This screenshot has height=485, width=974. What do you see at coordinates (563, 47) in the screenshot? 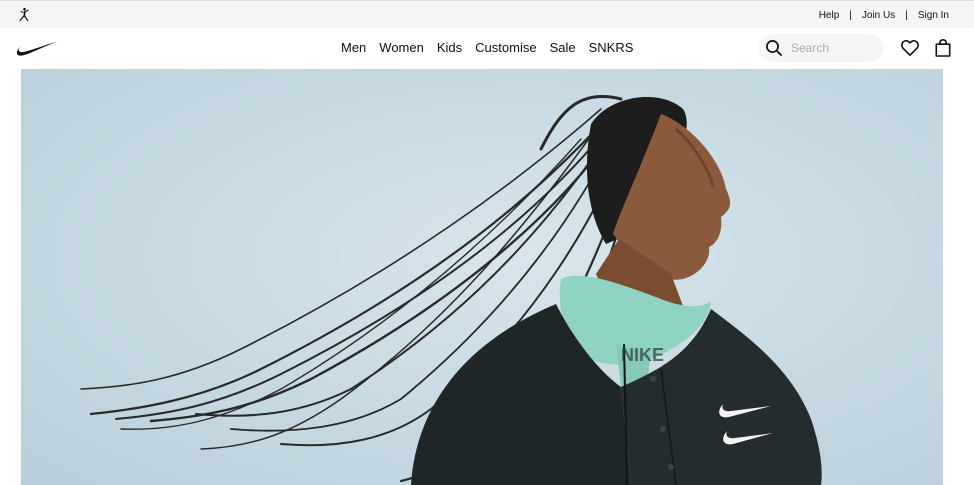
I see `nav-sale: Sale` at bounding box center [563, 47].